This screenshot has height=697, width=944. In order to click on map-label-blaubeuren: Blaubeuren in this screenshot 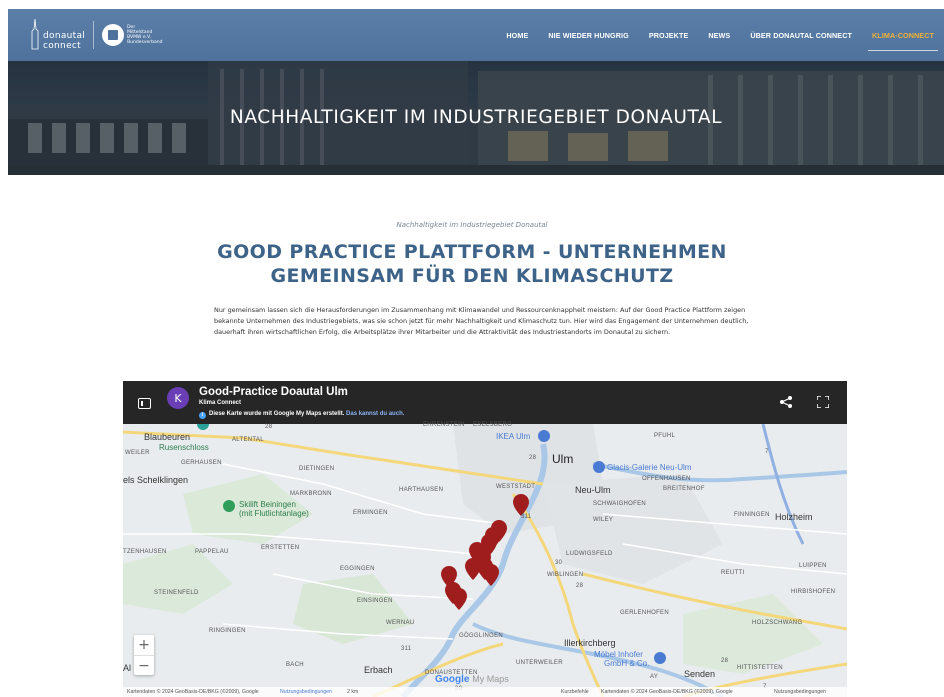, I will do `click(167, 437)`.